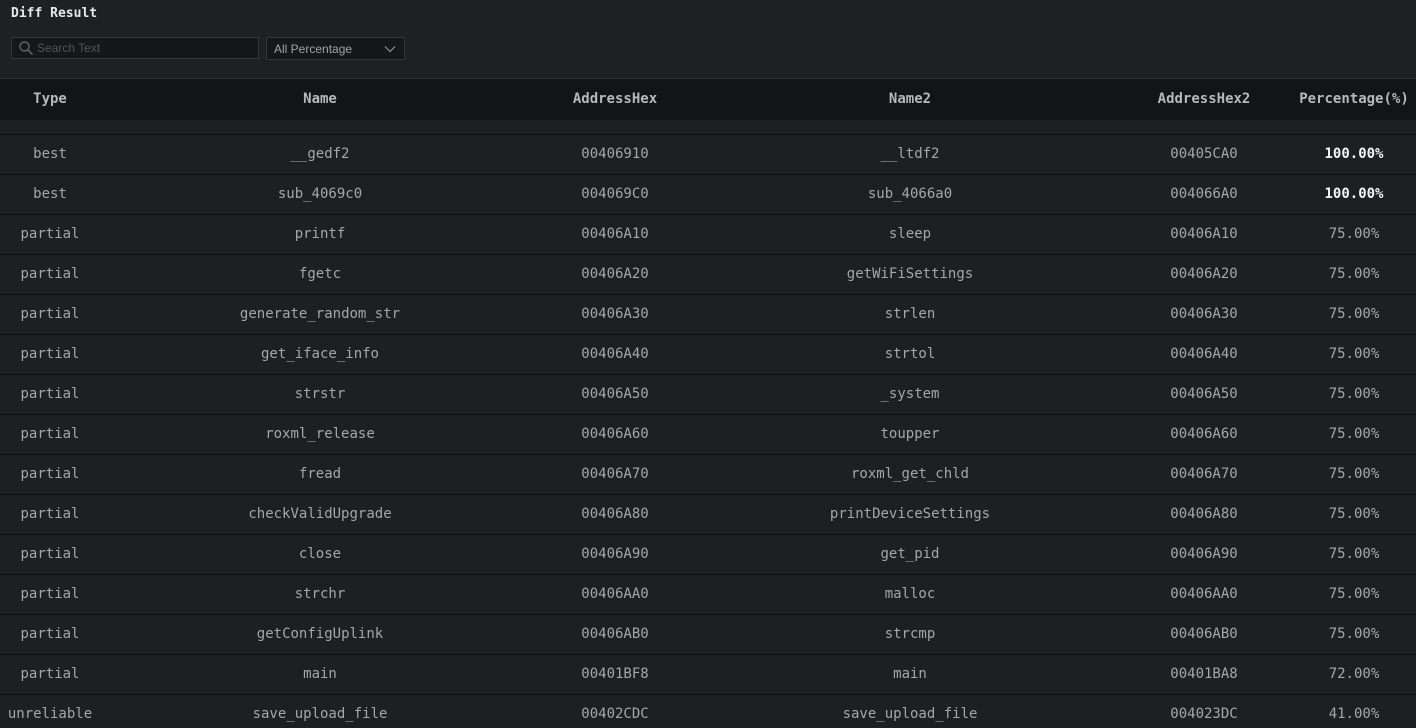 Image resolution: width=1416 pixels, height=728 pixels. I want to click on cell-addresshex2: 004066A0, so click(1204, 194).